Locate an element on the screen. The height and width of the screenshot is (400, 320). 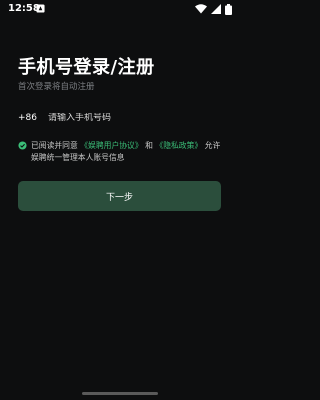
navigation-bar is located at coordinates (120, 393).